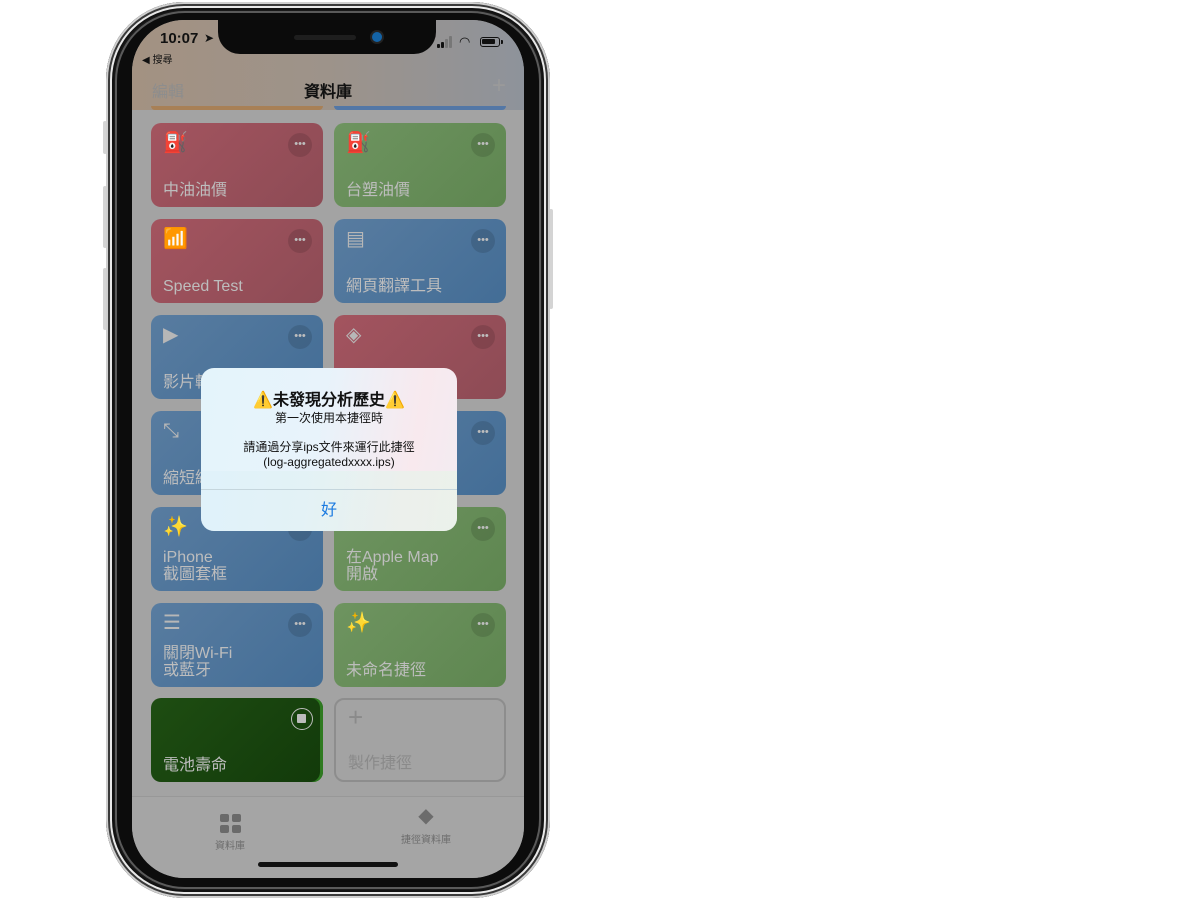 Image resolution: width=1200 pixels, height=900 pixels. What do you see at coordinates (237, 740) in the screenshot?
I see `shortcut-tile: 電池壽命` at bounding box center [237, 740].